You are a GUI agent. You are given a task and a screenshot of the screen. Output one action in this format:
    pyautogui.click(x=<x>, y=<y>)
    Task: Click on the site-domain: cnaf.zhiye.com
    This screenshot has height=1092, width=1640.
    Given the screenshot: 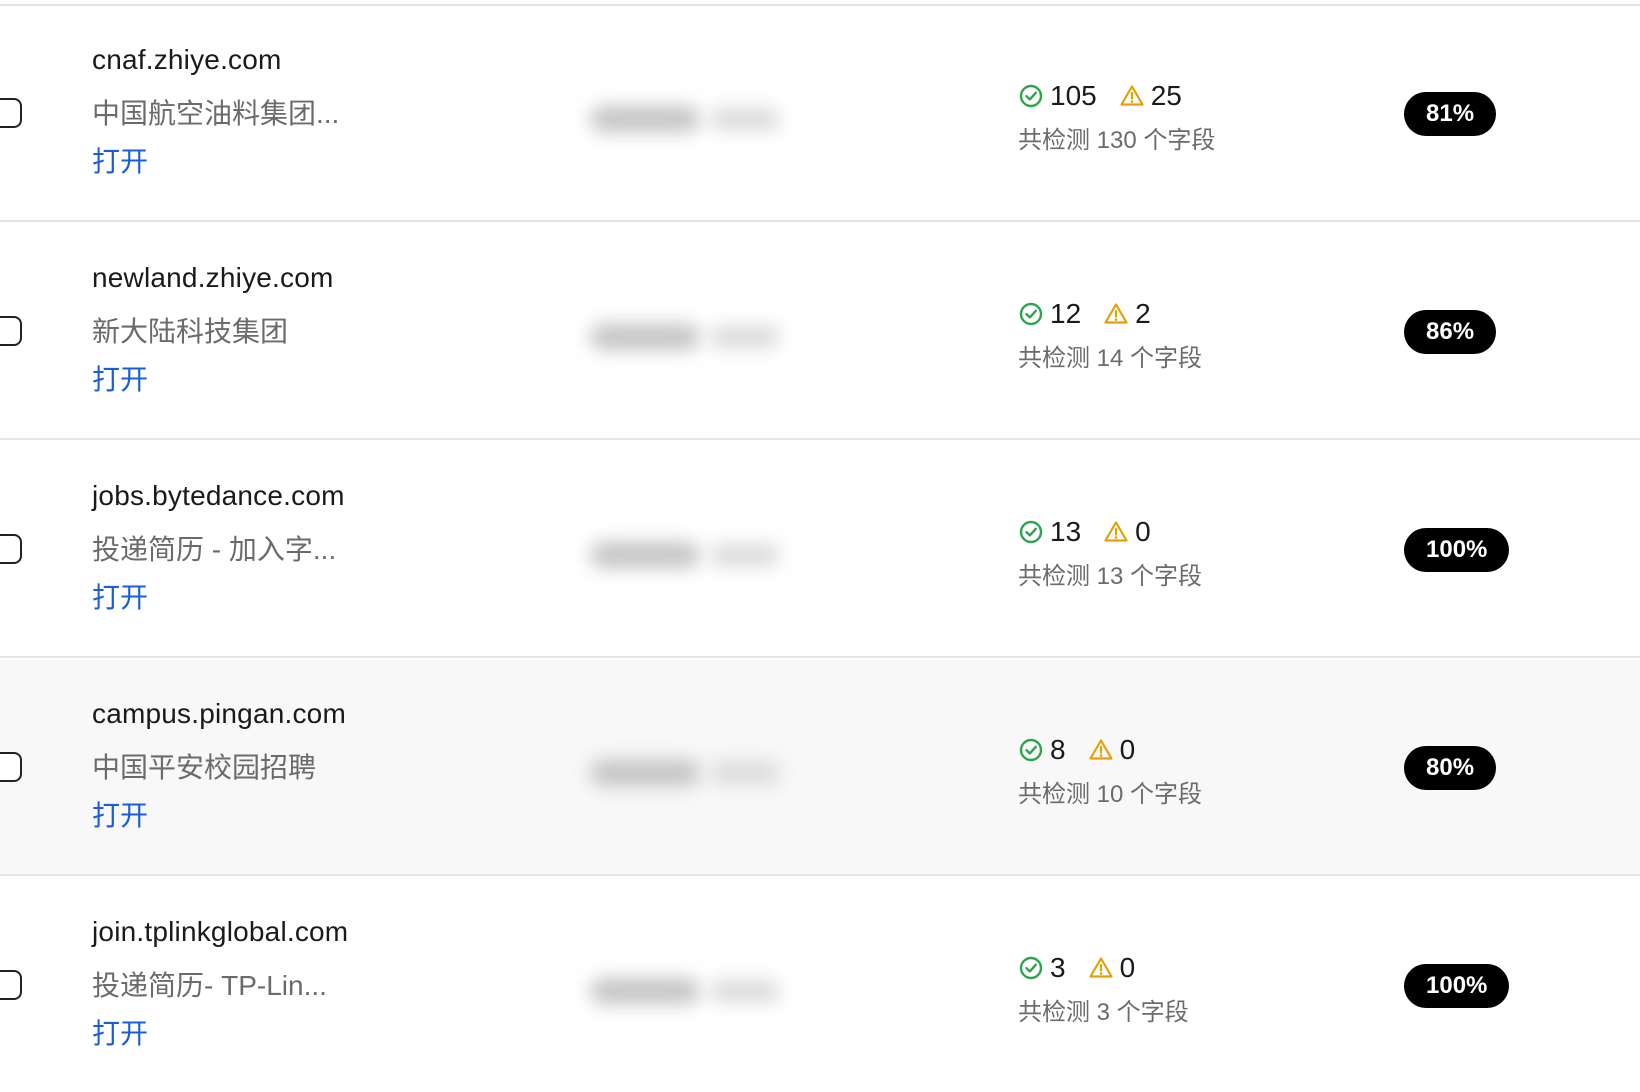 What is the action you would take?
    pyautogui.click(x=187, y=59)
    